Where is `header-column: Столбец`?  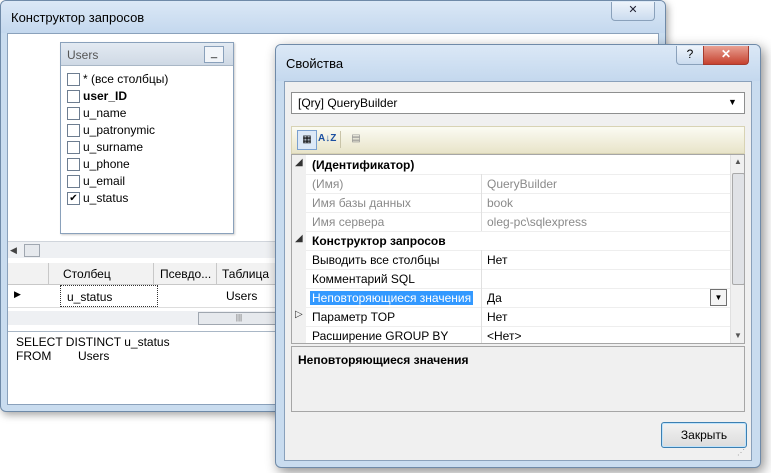 header-column: Столбец is located at coordinates (87, 274).